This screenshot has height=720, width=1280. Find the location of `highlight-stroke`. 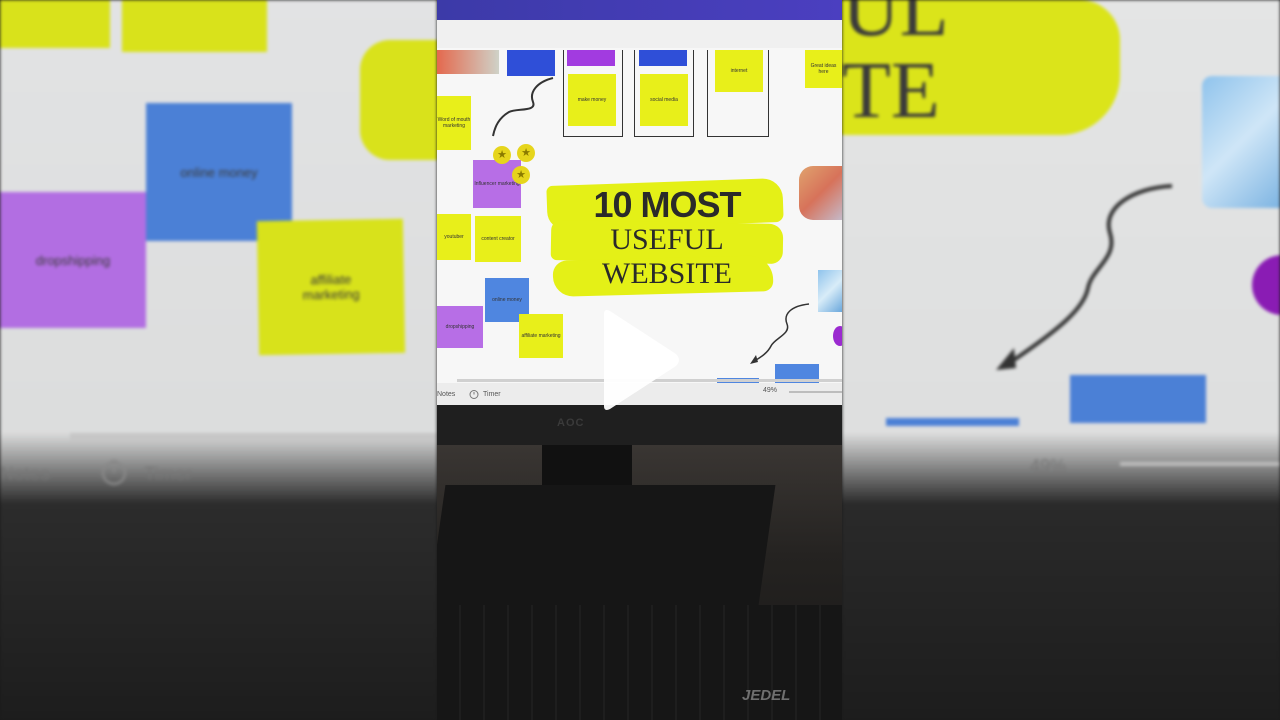

highlight-stroke is located at coordinates (398, 100).